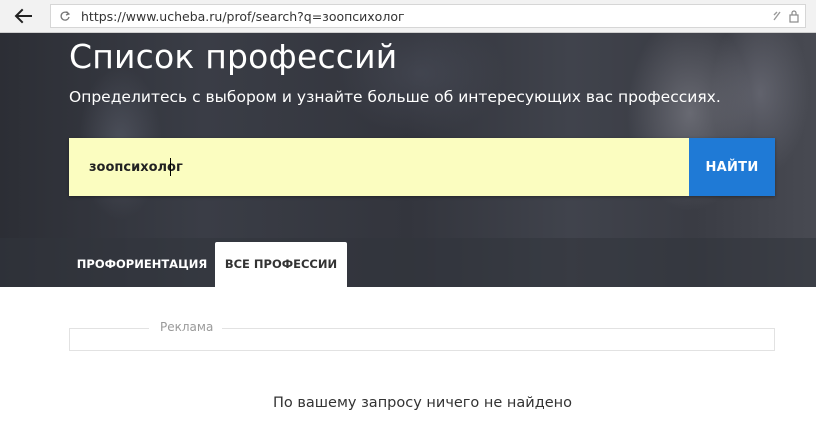  What do you see at coordinates (142, 264) in the screenshot?
I see `tab-proforientation: ПРОФОРИЕНТАЦИЯ` at bounding box center [142, 264].